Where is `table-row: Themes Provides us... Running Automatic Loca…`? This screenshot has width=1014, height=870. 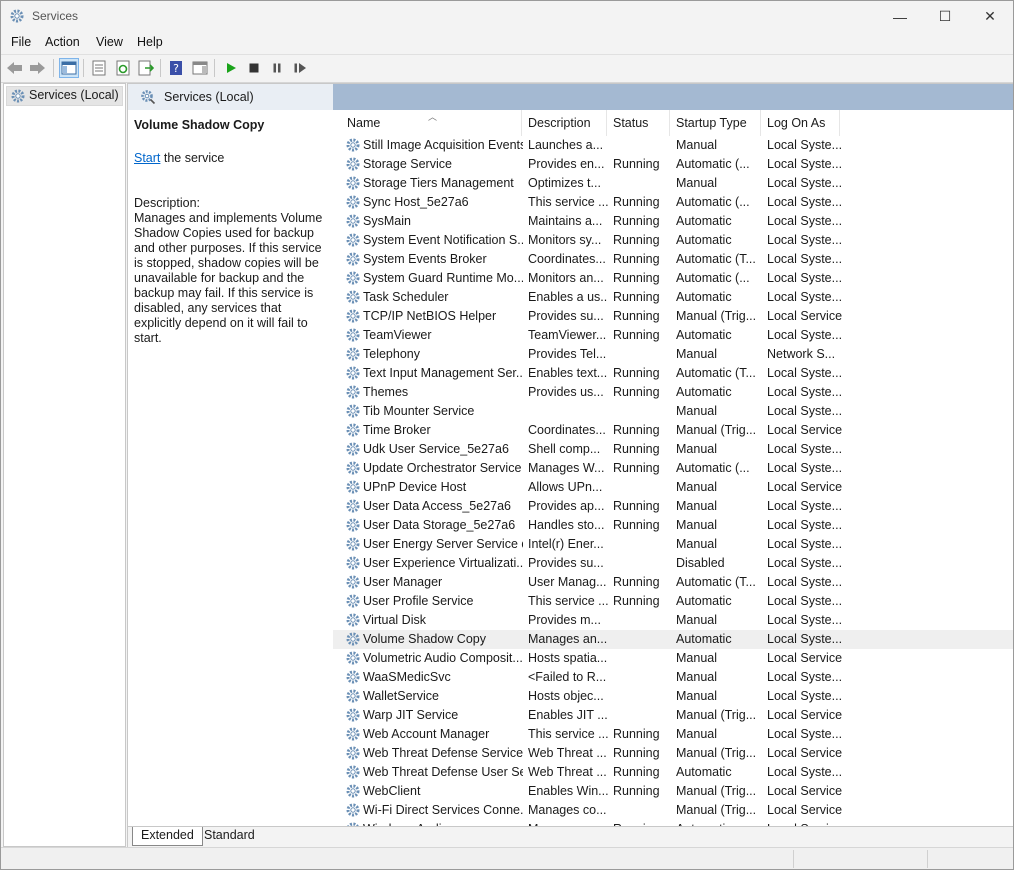
table-row: Themes Provides us... Running Automatic Loca… is located at coordinates (673, 392).